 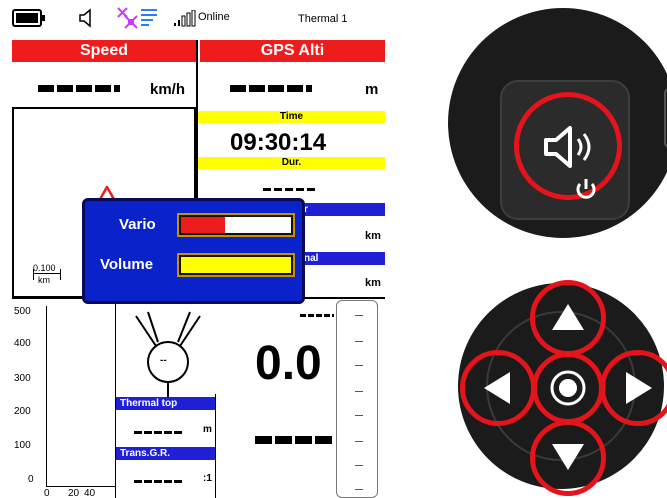 I want to click on volume-label: Volume, so click(x=127, y=264).